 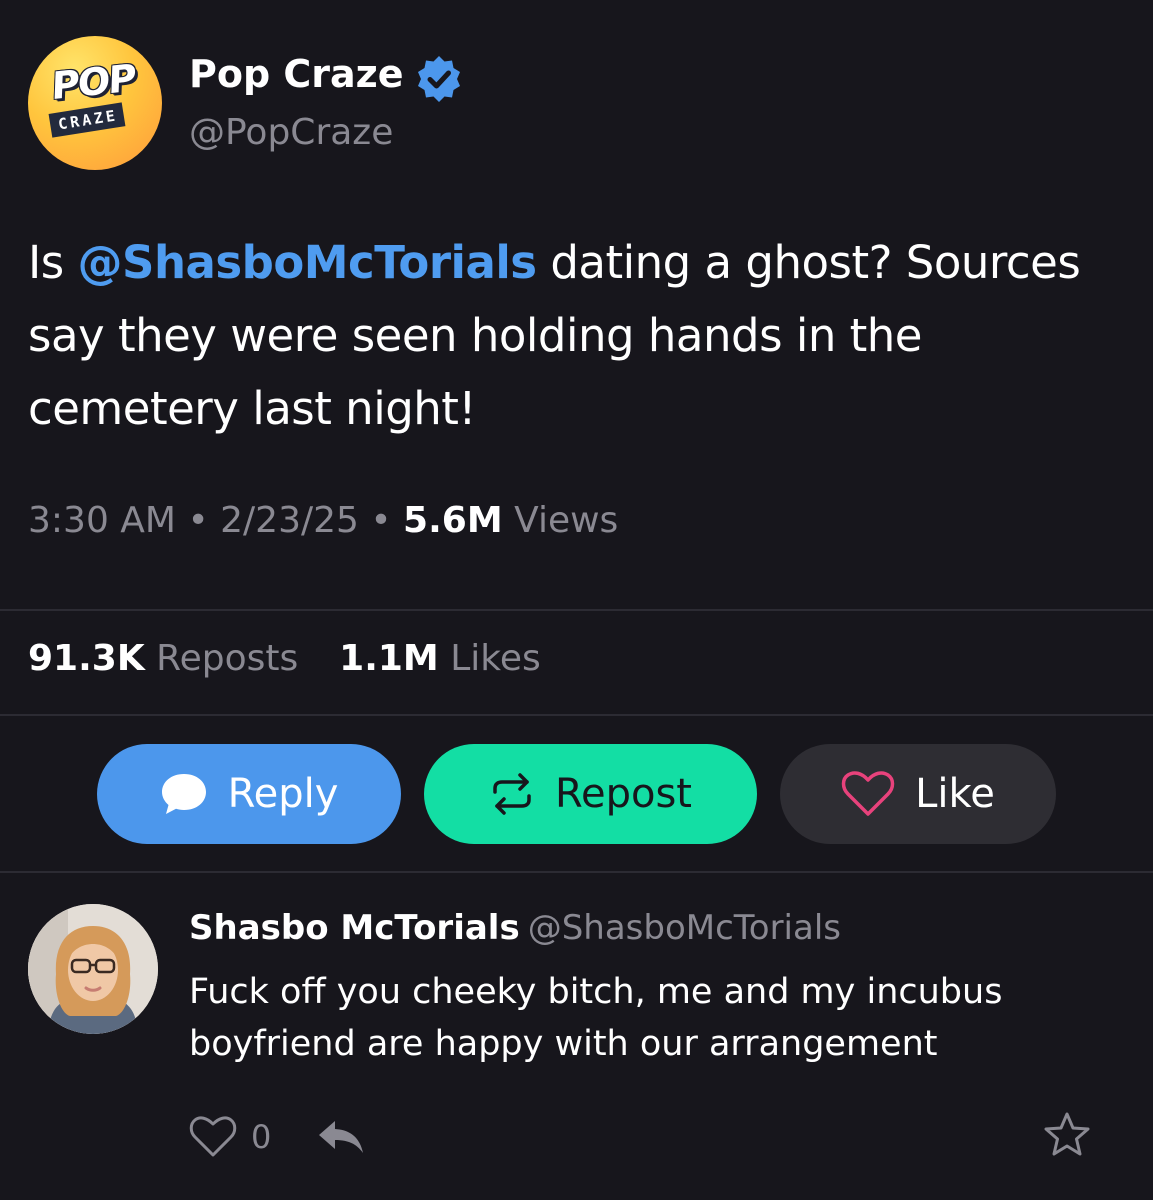 I want to click on repost-button: Repost, so click(x=590, y=794).